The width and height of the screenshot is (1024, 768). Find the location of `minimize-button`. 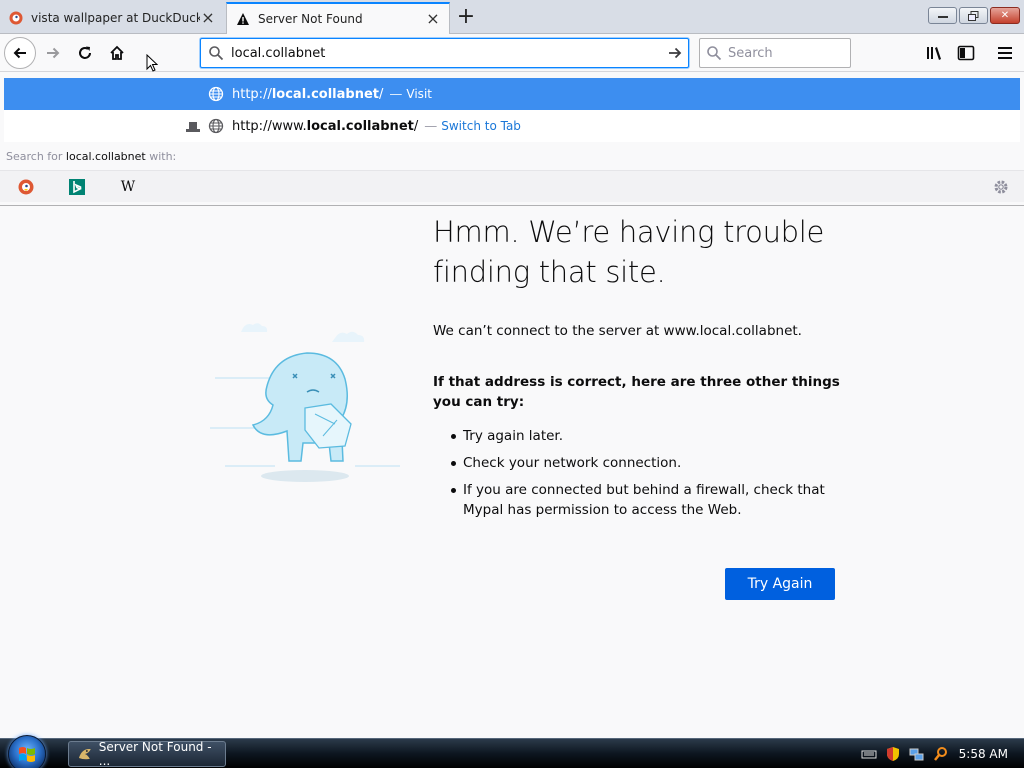

minimize-button is located at coordinates (942, 15).